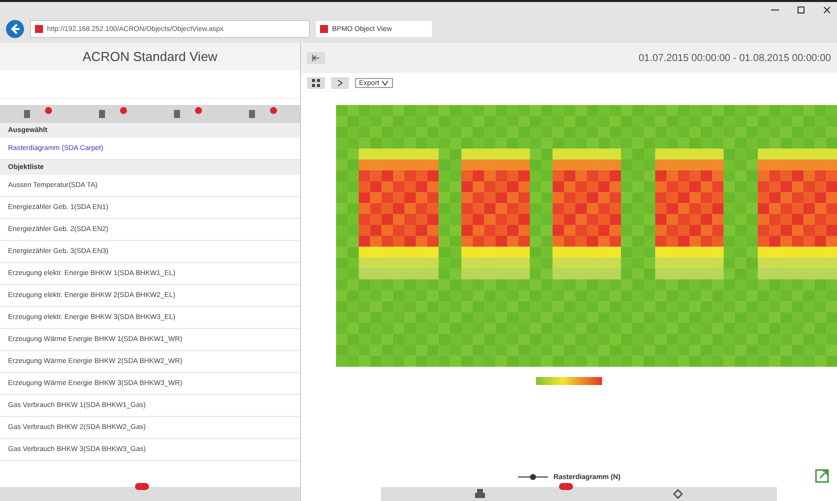 This screenshot has height=501, width=837. What do you see at coordinates (569, 381) in the screenshot?
I see `color-scale` at bounding box center [569, 381].